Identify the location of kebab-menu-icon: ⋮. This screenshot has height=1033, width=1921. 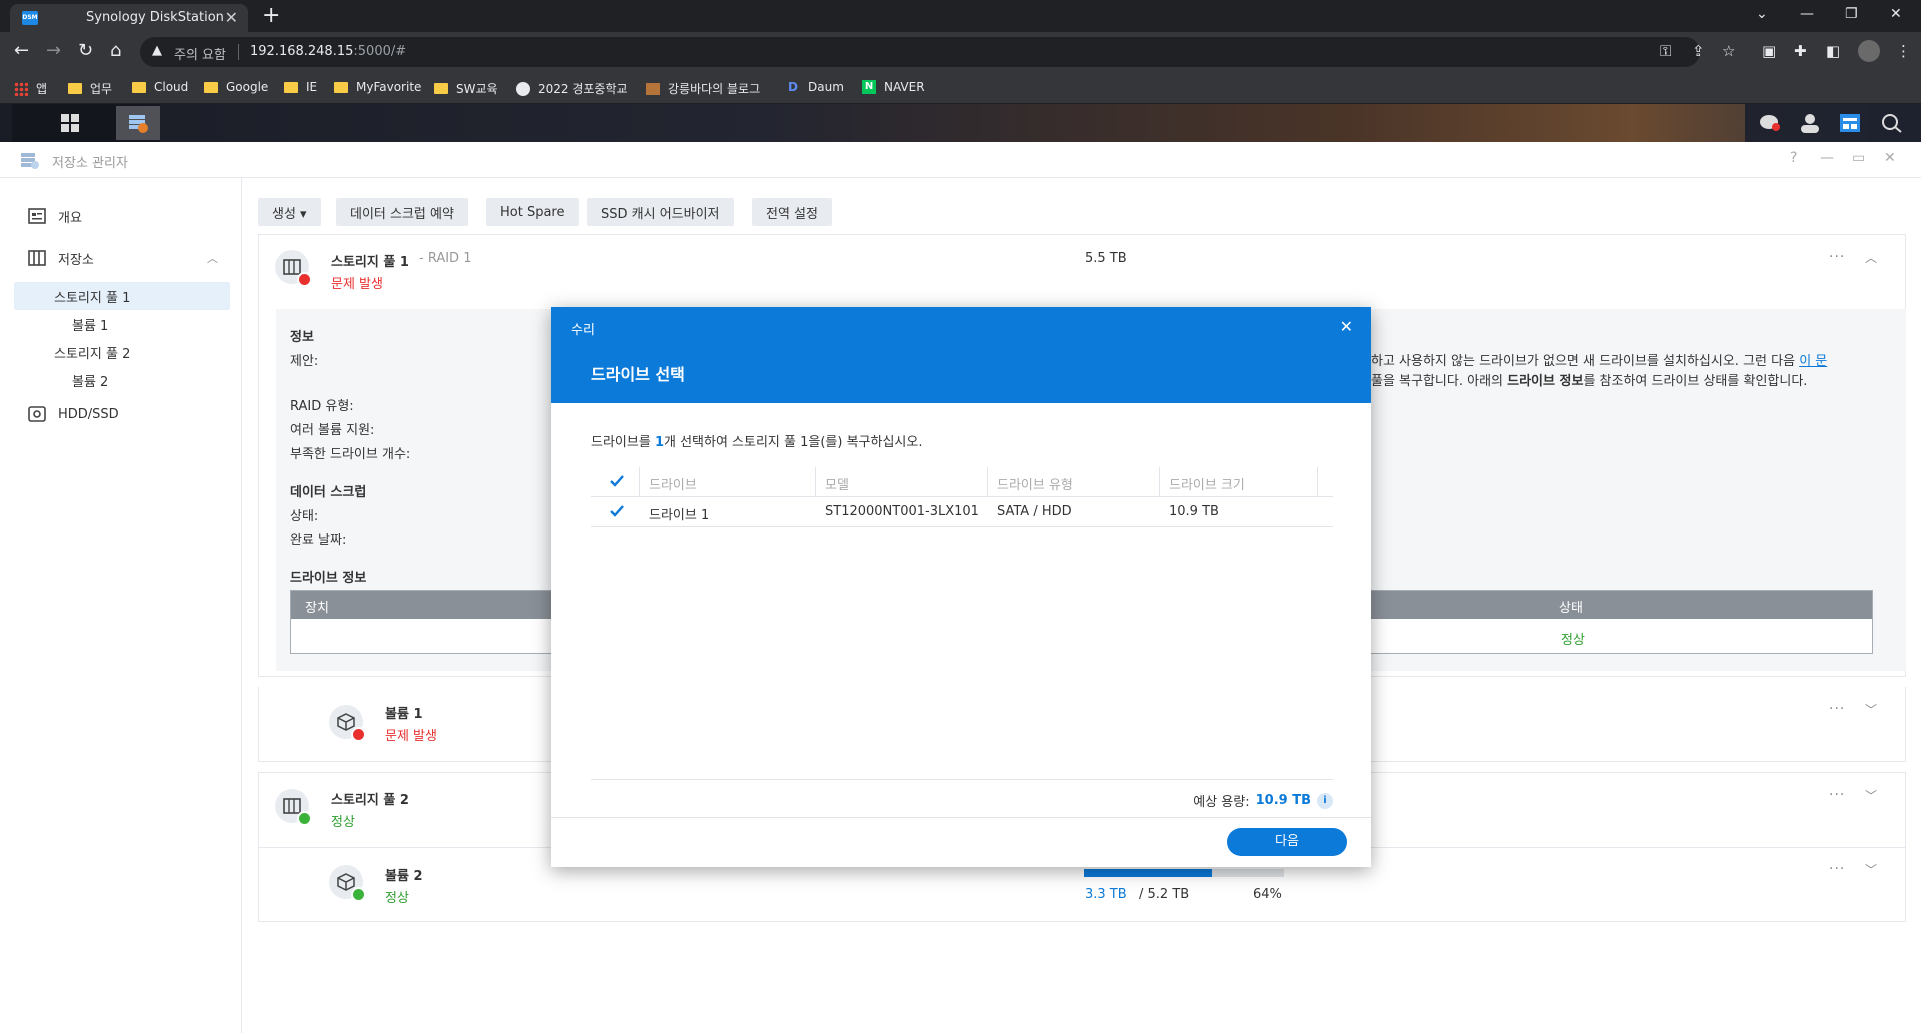
(1903, 51).